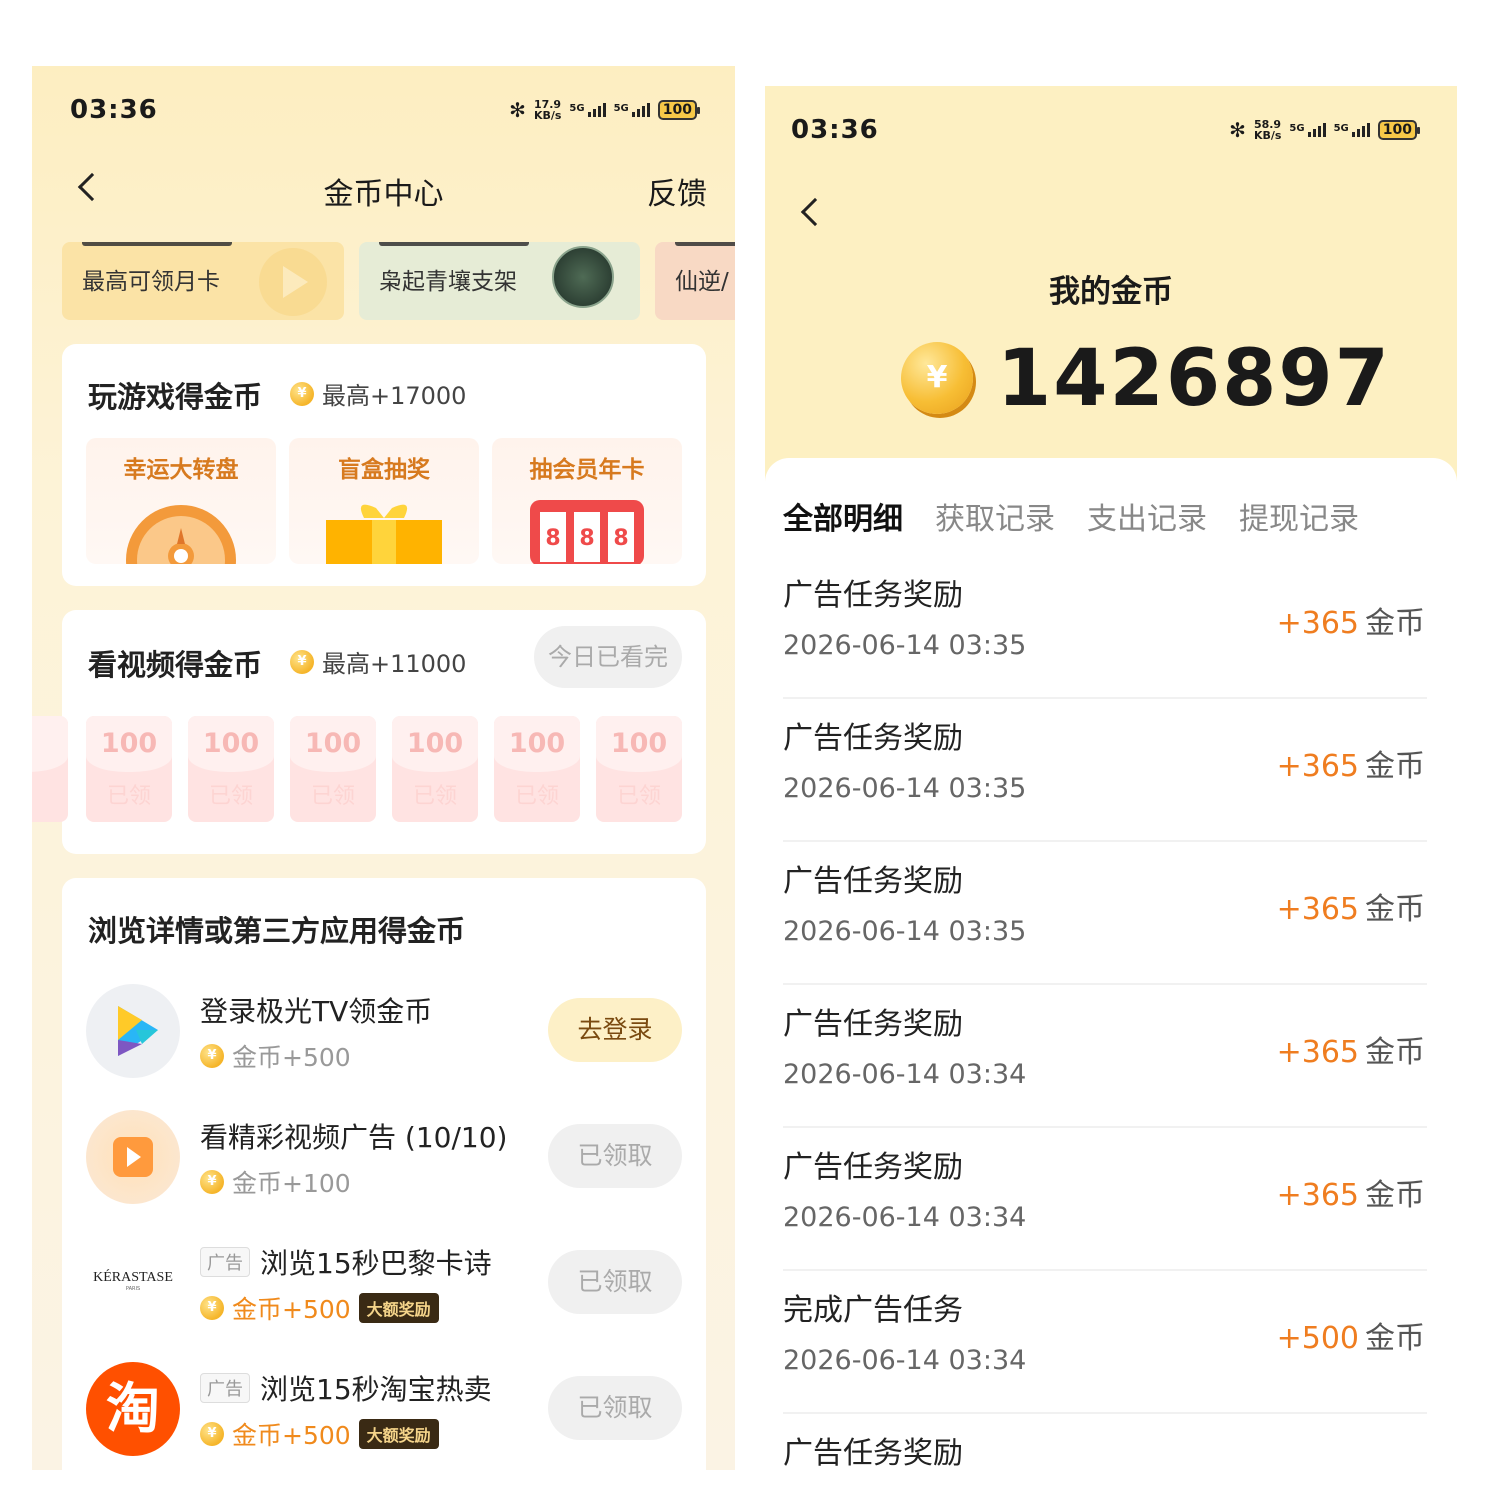  What do you see at coordinates (1105, 1342) in the screenshot?
I see `record-row: 完成广告任务 2026-06-14 03:34 +500 金币` at bounding box center [1105, 1342].